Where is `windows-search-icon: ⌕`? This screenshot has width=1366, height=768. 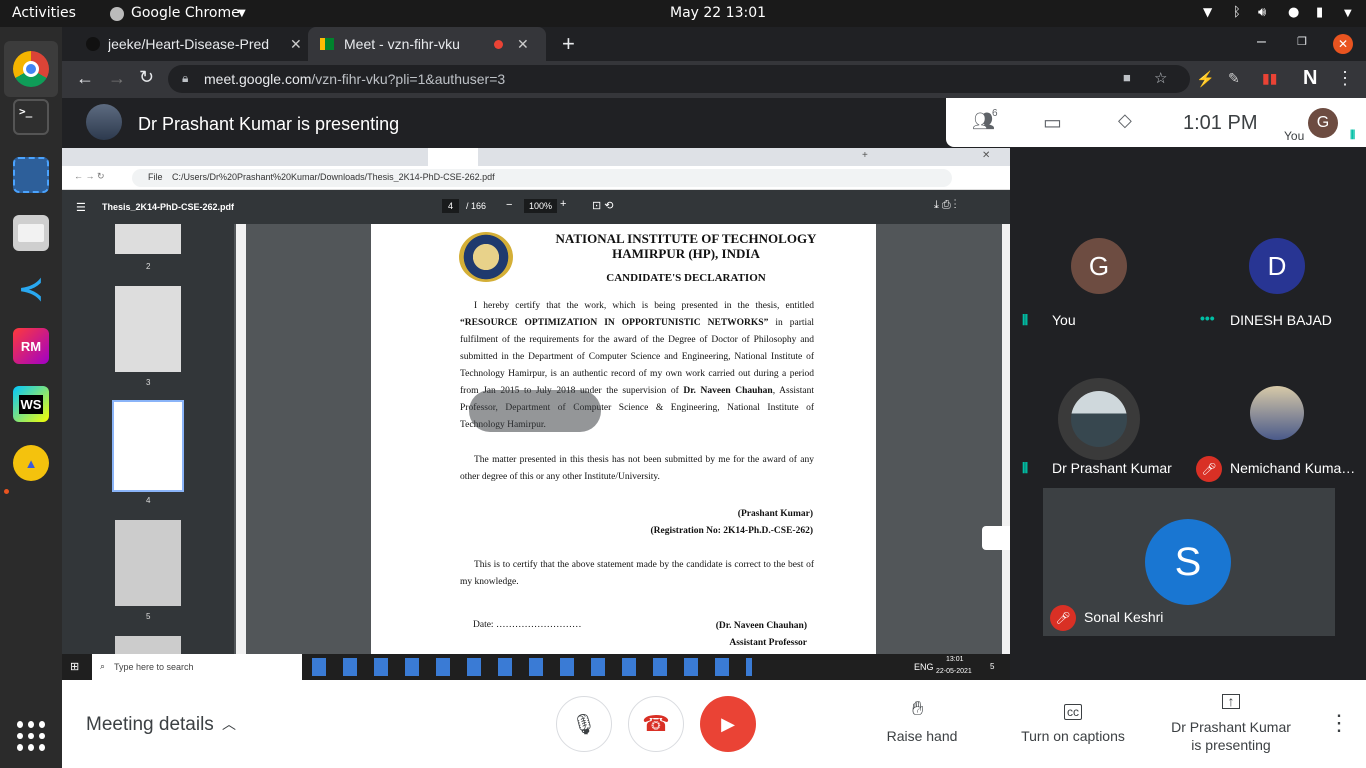
windows-search-icon: ⌕ is located at coordinates (103, 666).